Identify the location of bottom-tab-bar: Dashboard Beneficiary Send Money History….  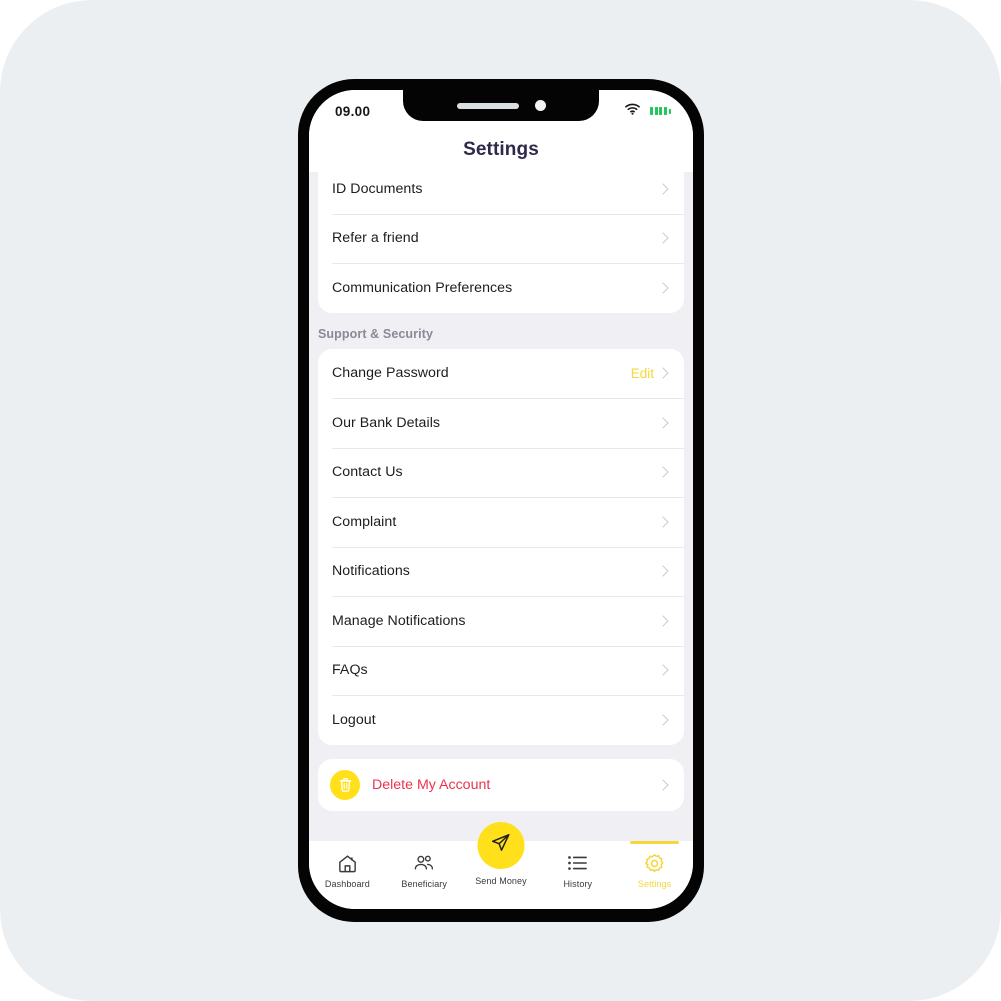
(501, 865).